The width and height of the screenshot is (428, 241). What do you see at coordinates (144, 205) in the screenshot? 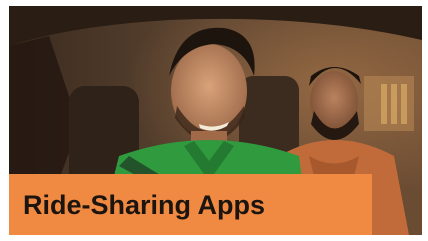
I see `card-title: Ride-Sharing Apps` at bounding box center [144, 205].